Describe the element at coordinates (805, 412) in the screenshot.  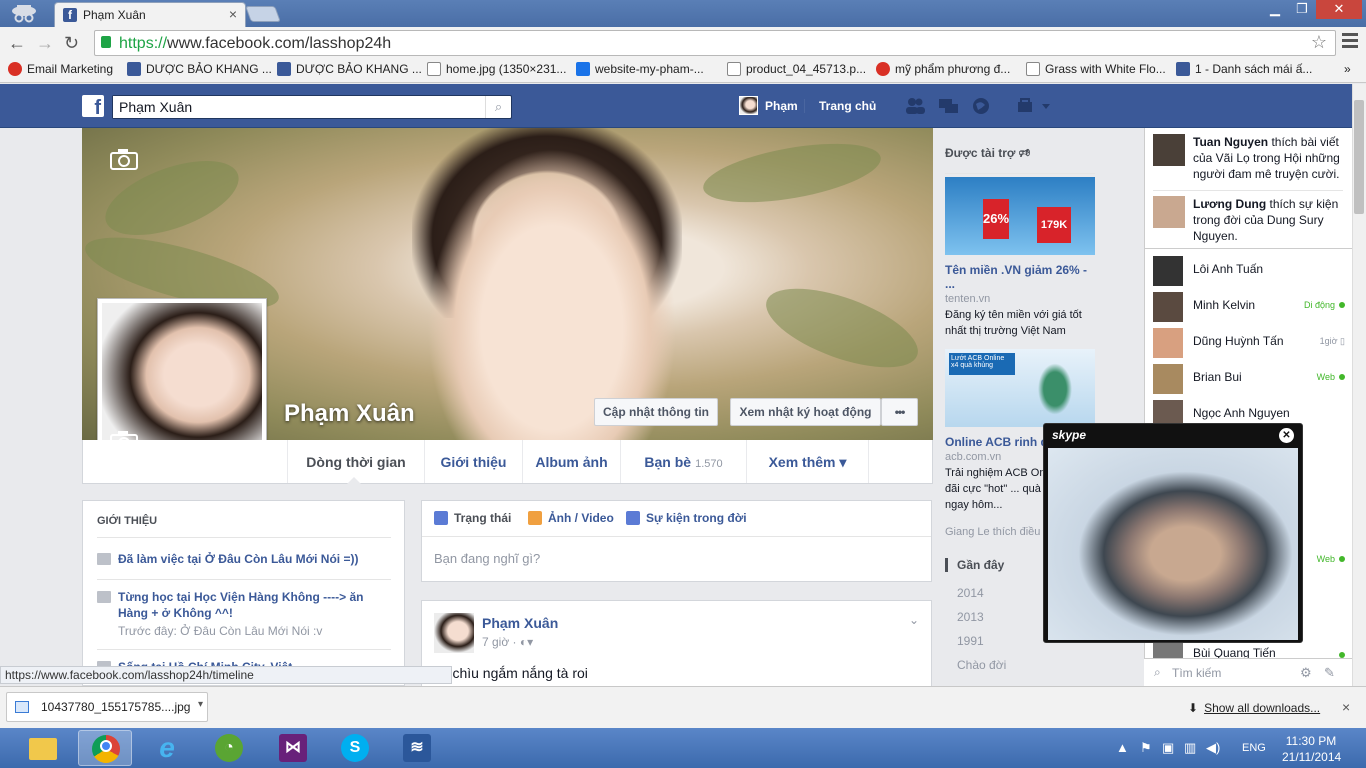
I see `activity-log-button: Xem nhật ký hoạt động` at that location.